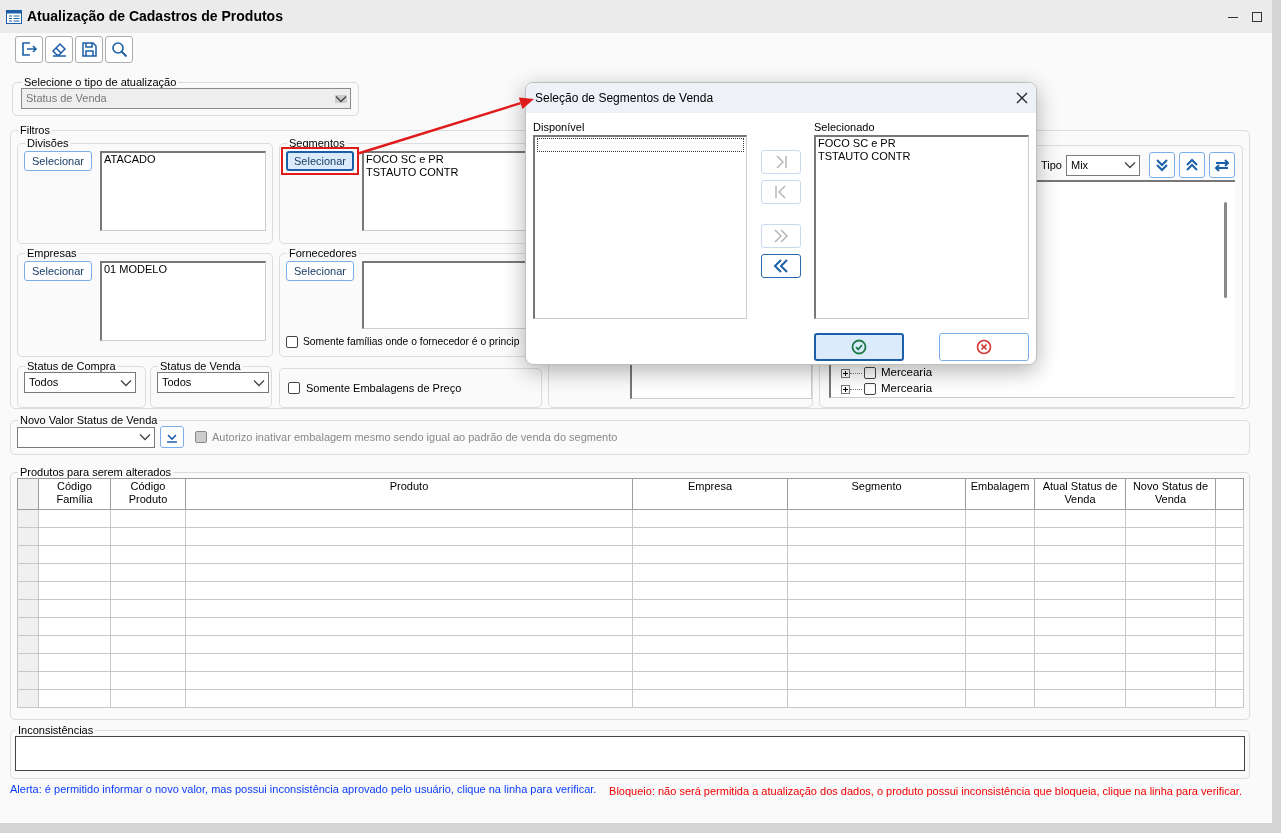 The image size is (1281, 833). What do you see at coordinates (74, 494) in the screenshot?
I see `column-header: Código Família` at bounding box center [74, 494].